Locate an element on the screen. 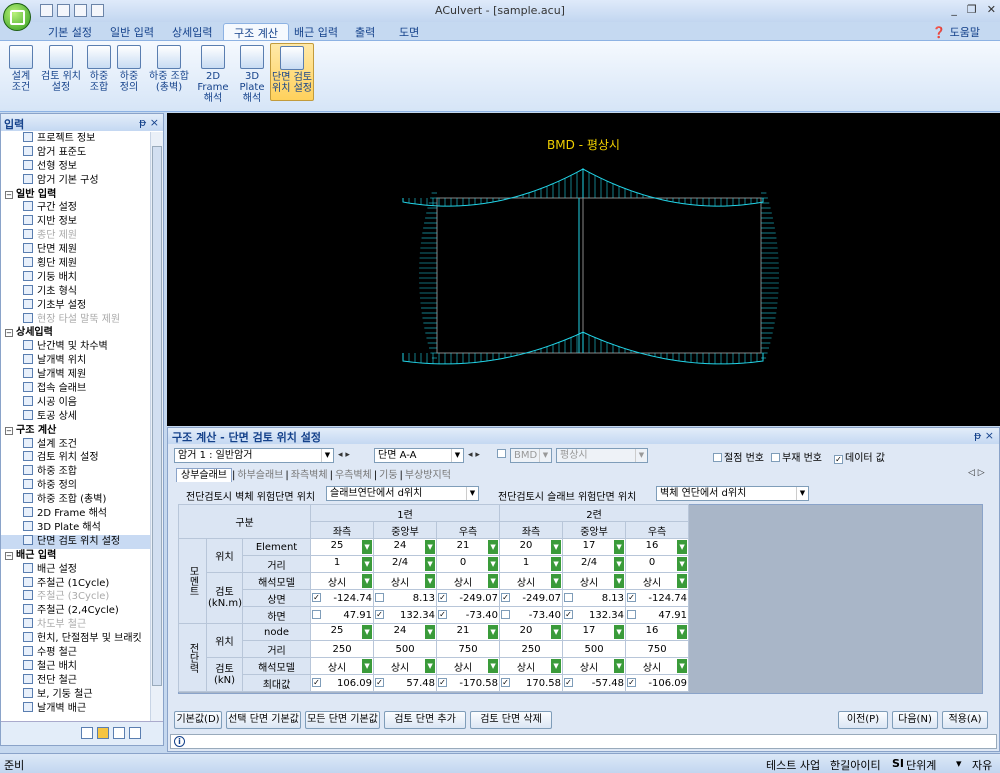 This screenshot has height=773, width=1000. tree-group: − 배근 입력 is located at coordinates (76, 556).